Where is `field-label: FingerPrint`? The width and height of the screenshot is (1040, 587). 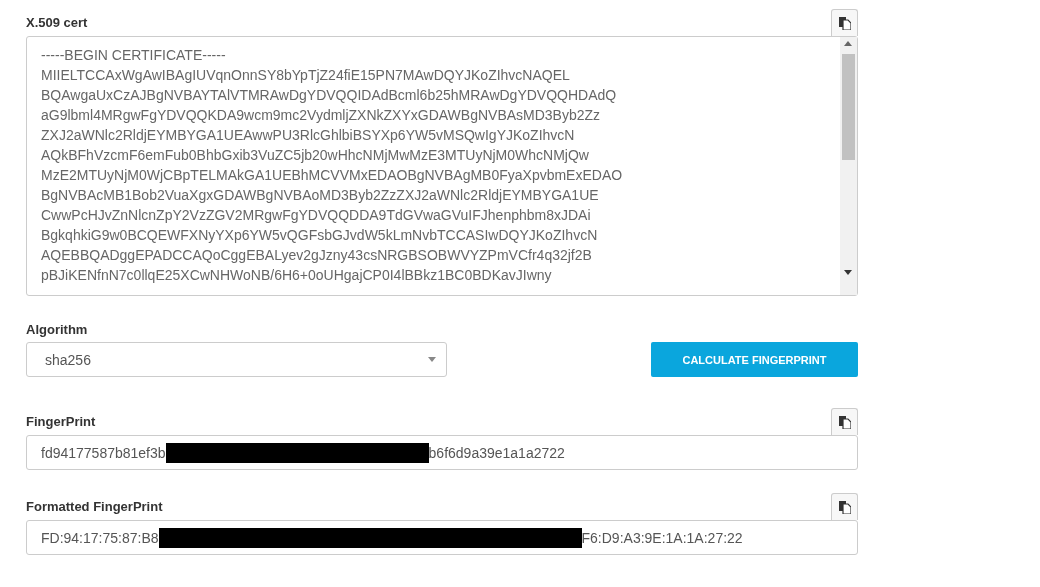 field-label: FingerPrint is located at coordinates (61, 422).